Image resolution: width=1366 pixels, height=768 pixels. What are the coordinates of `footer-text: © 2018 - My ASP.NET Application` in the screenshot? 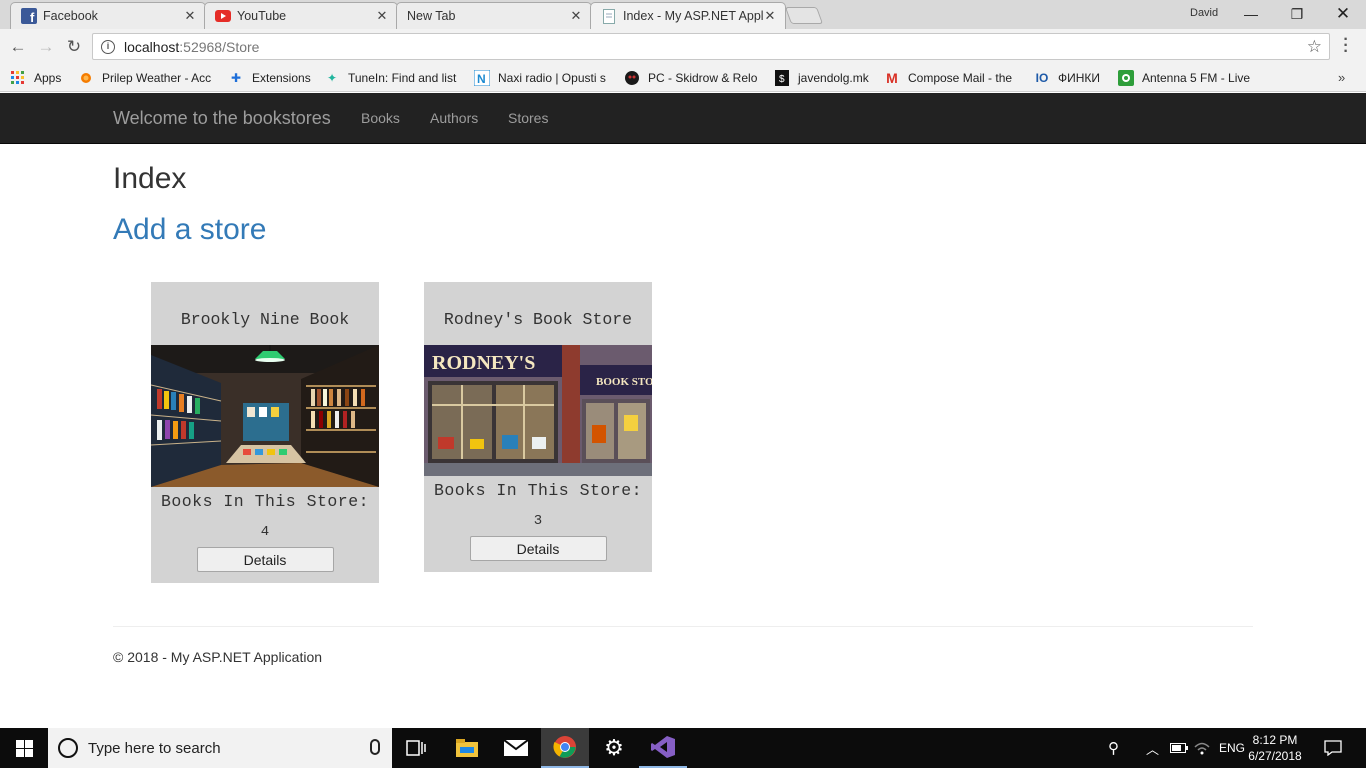 It's located at (218, 657).